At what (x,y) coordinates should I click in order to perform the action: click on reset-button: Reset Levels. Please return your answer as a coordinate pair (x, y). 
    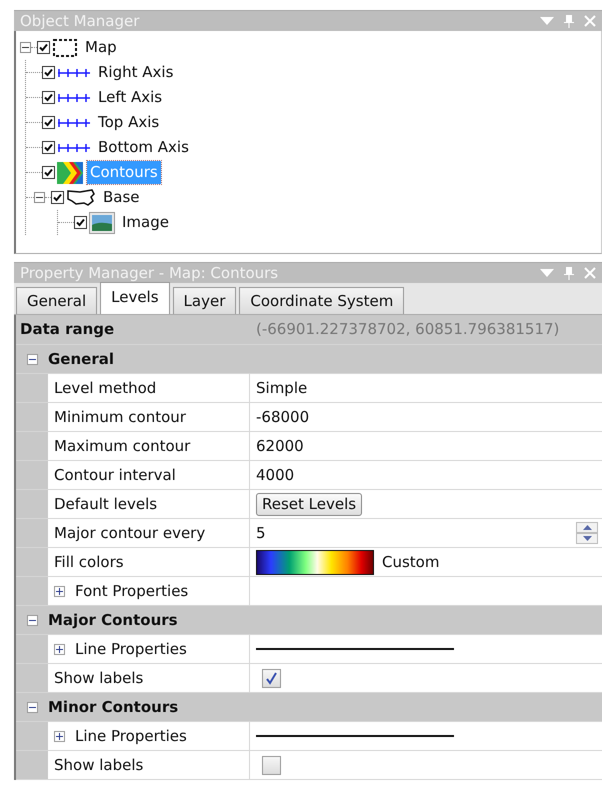
    Looking at the image, I should click on (309, 504).